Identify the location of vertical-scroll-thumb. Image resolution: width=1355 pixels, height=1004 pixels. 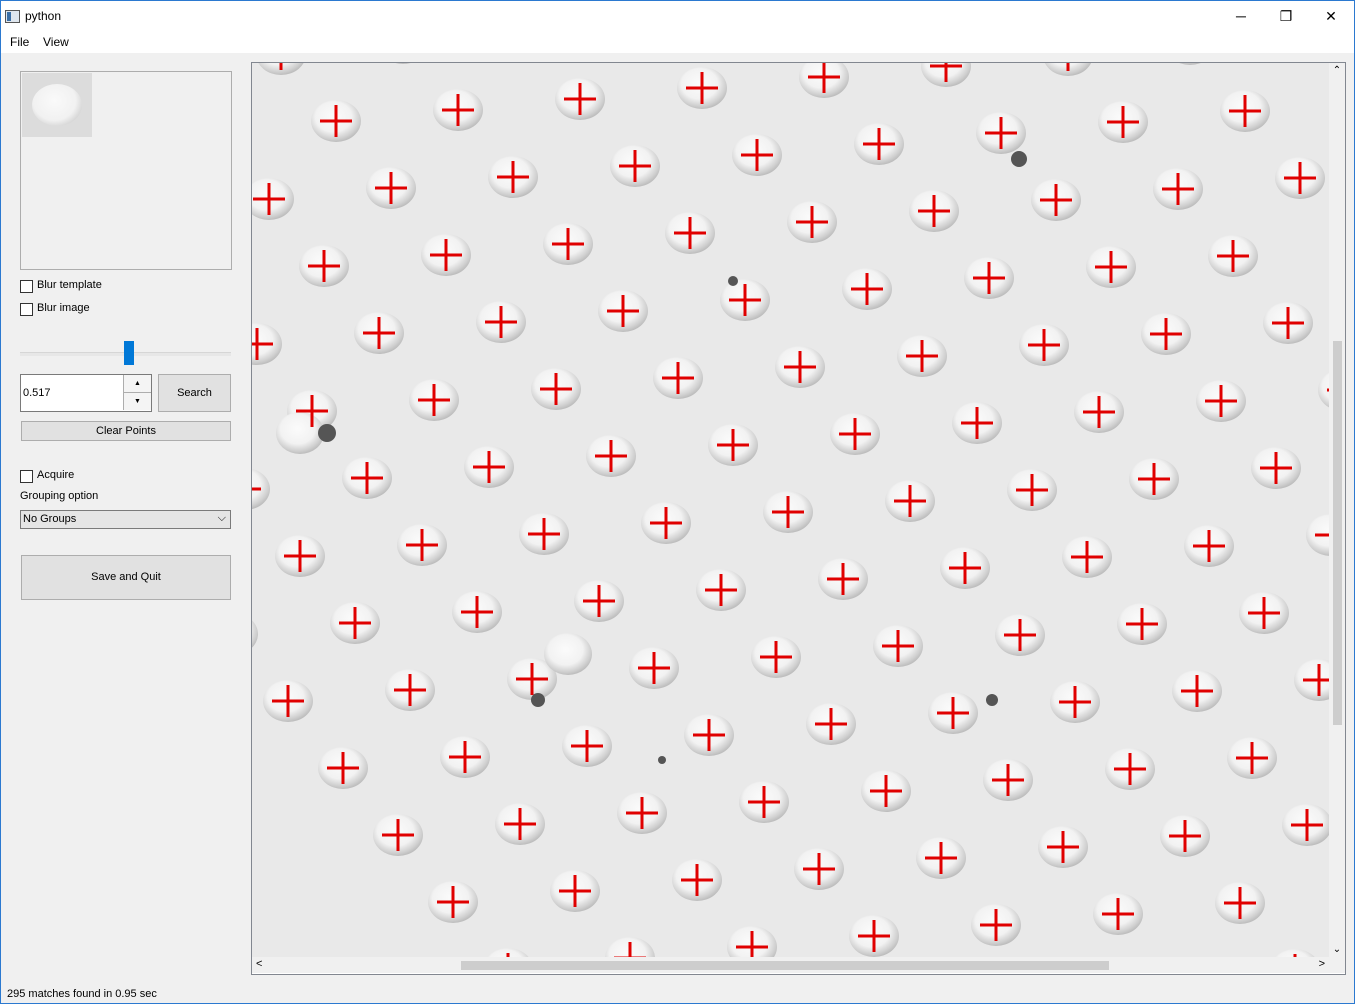
(1337, 533).